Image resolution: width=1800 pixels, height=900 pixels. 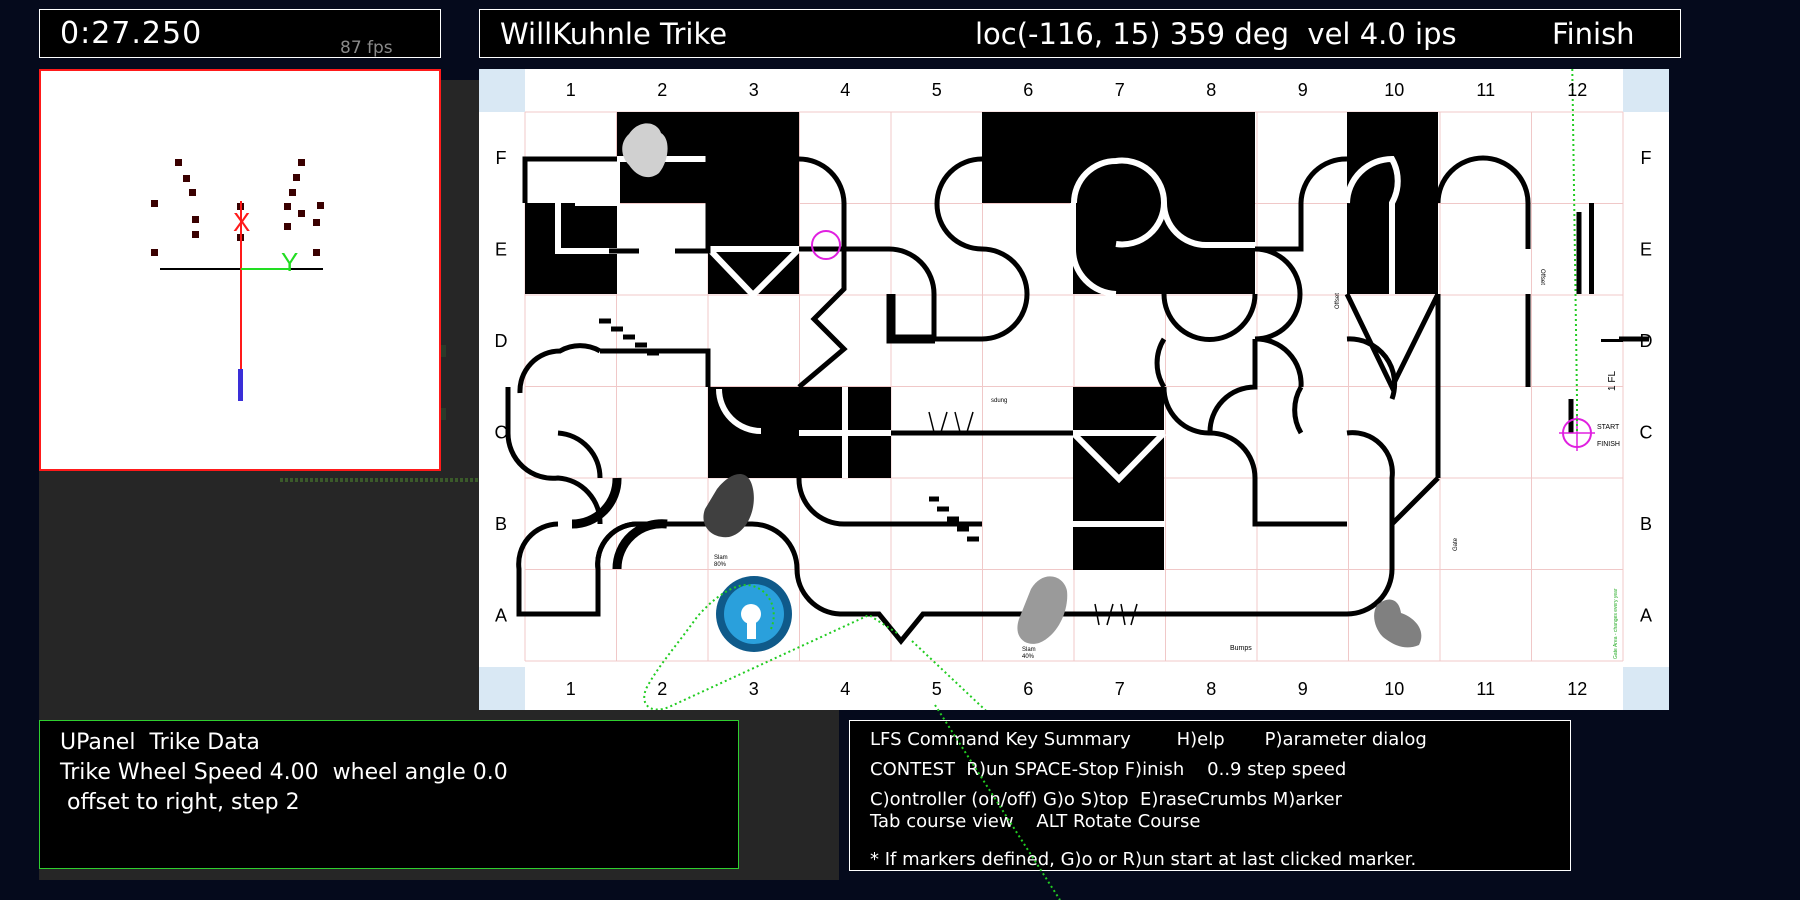 I want to click on team-name: WillKuhnle Trike, so click(x=614, y=34).